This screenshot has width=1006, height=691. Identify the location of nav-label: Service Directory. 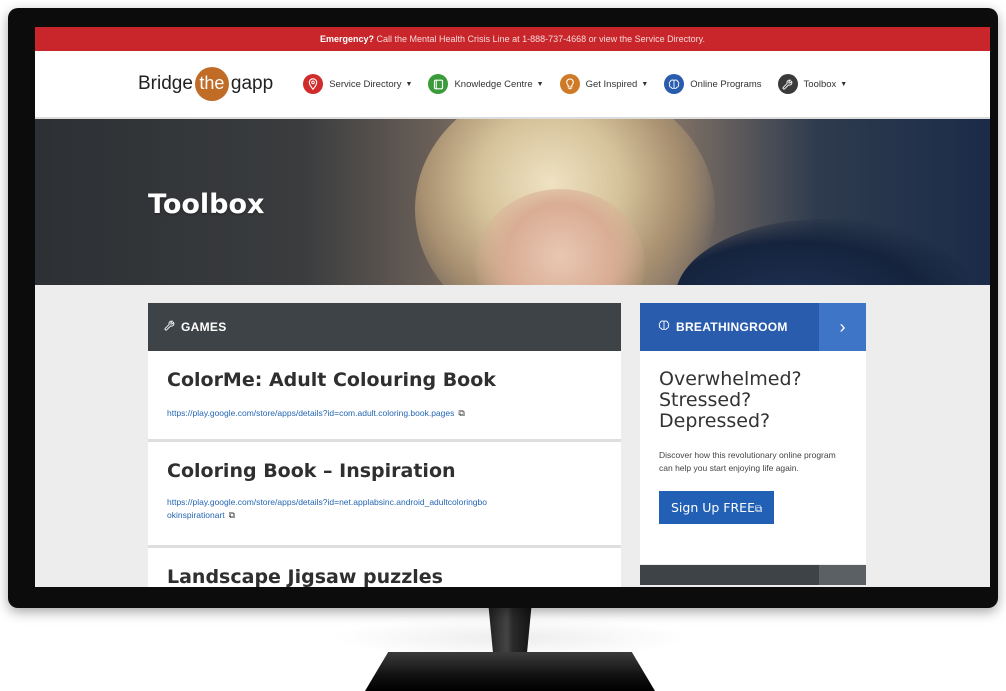
(365, 84).